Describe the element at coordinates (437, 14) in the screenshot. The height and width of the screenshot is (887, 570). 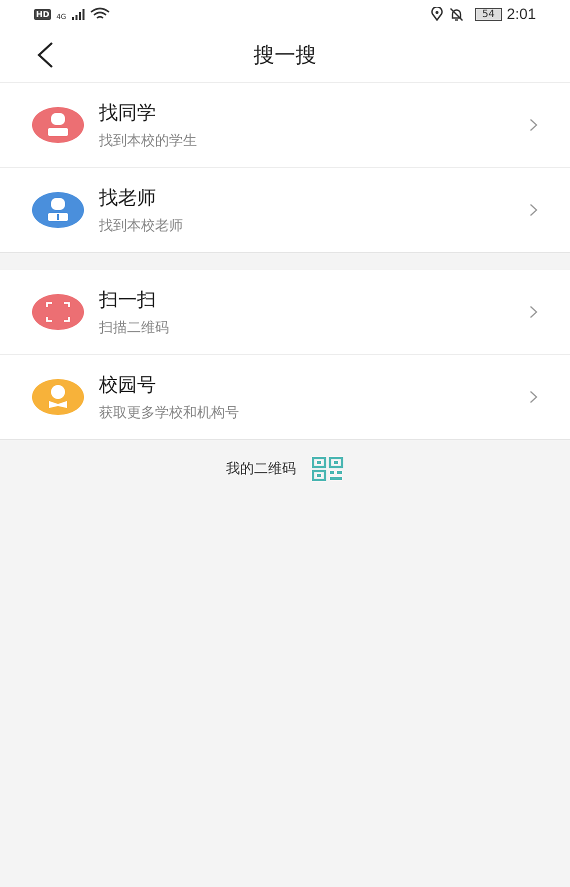
I see `location-icon` at that location.